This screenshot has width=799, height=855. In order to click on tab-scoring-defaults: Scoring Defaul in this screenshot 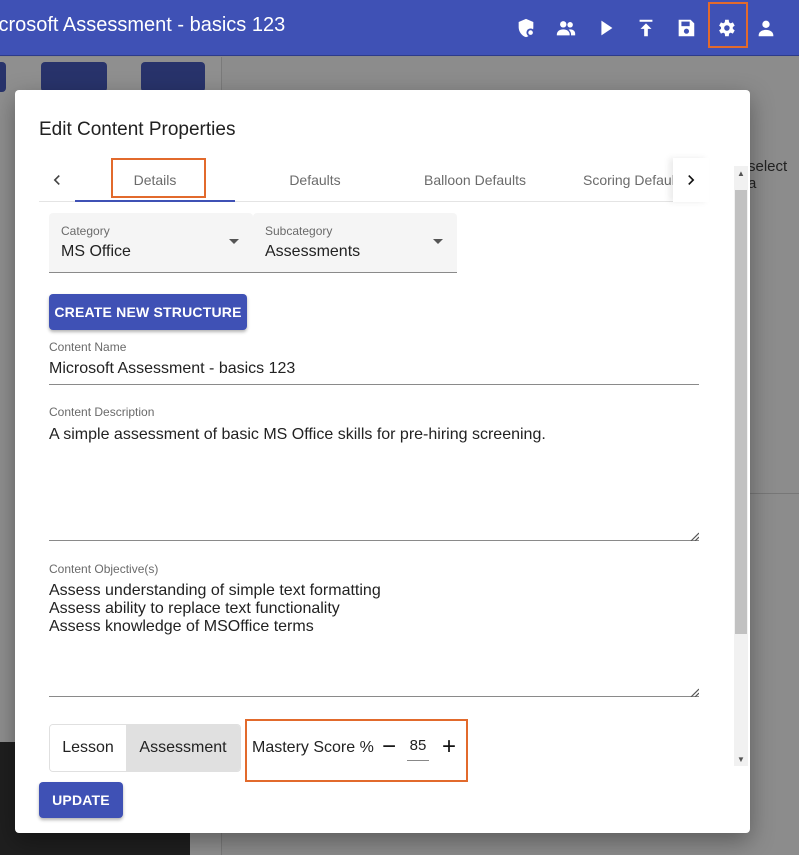, I will do `click(614, 180)`.